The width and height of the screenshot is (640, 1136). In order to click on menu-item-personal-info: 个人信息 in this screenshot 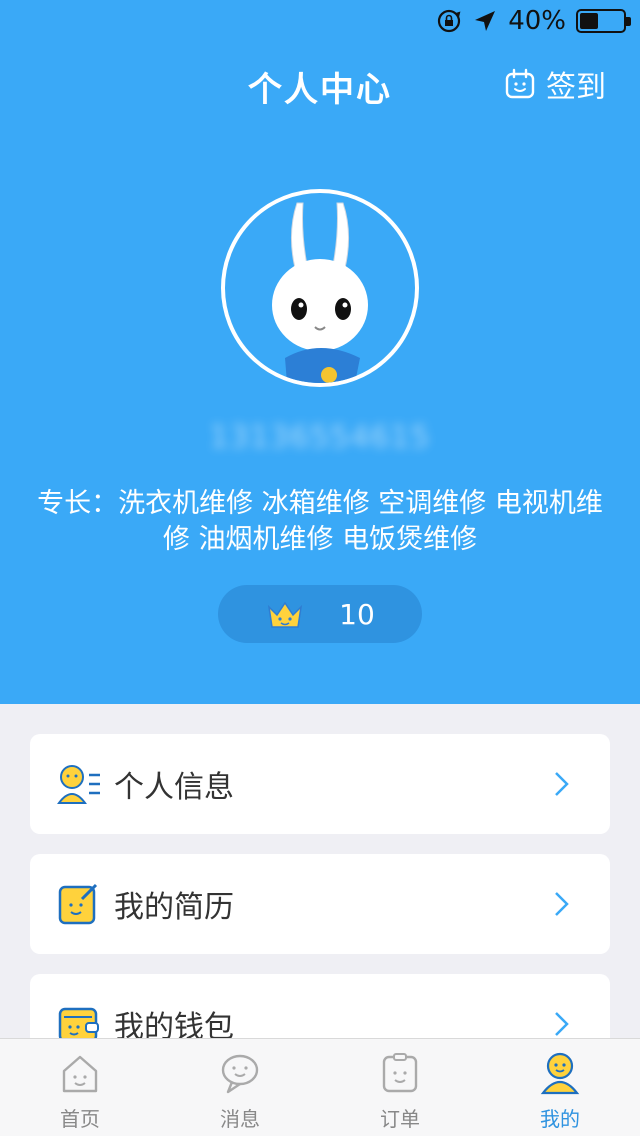, I will do `click(320, 784)`.